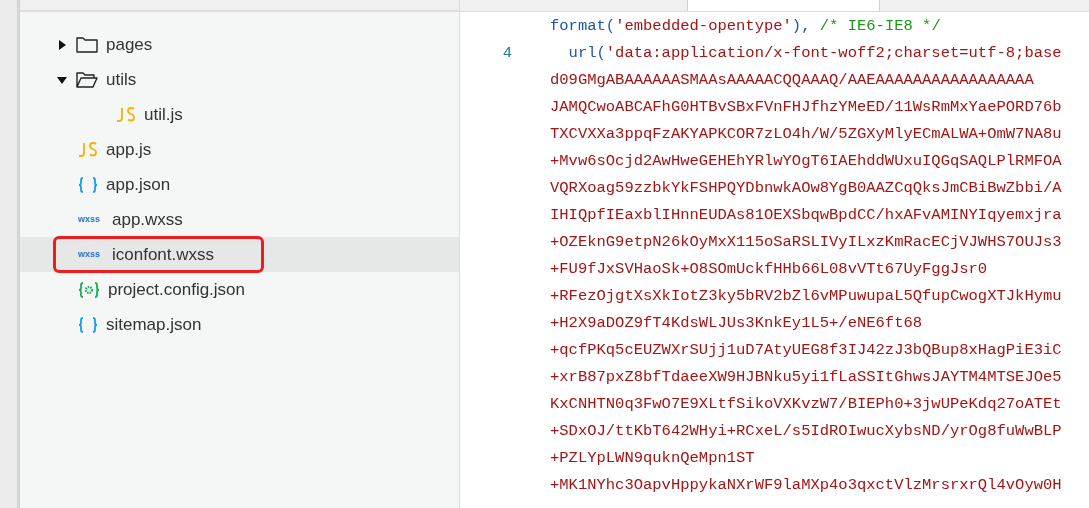  I want to click on code-line: +PZLYpLWN9quknQeMpn1ST, so click(652, 458).